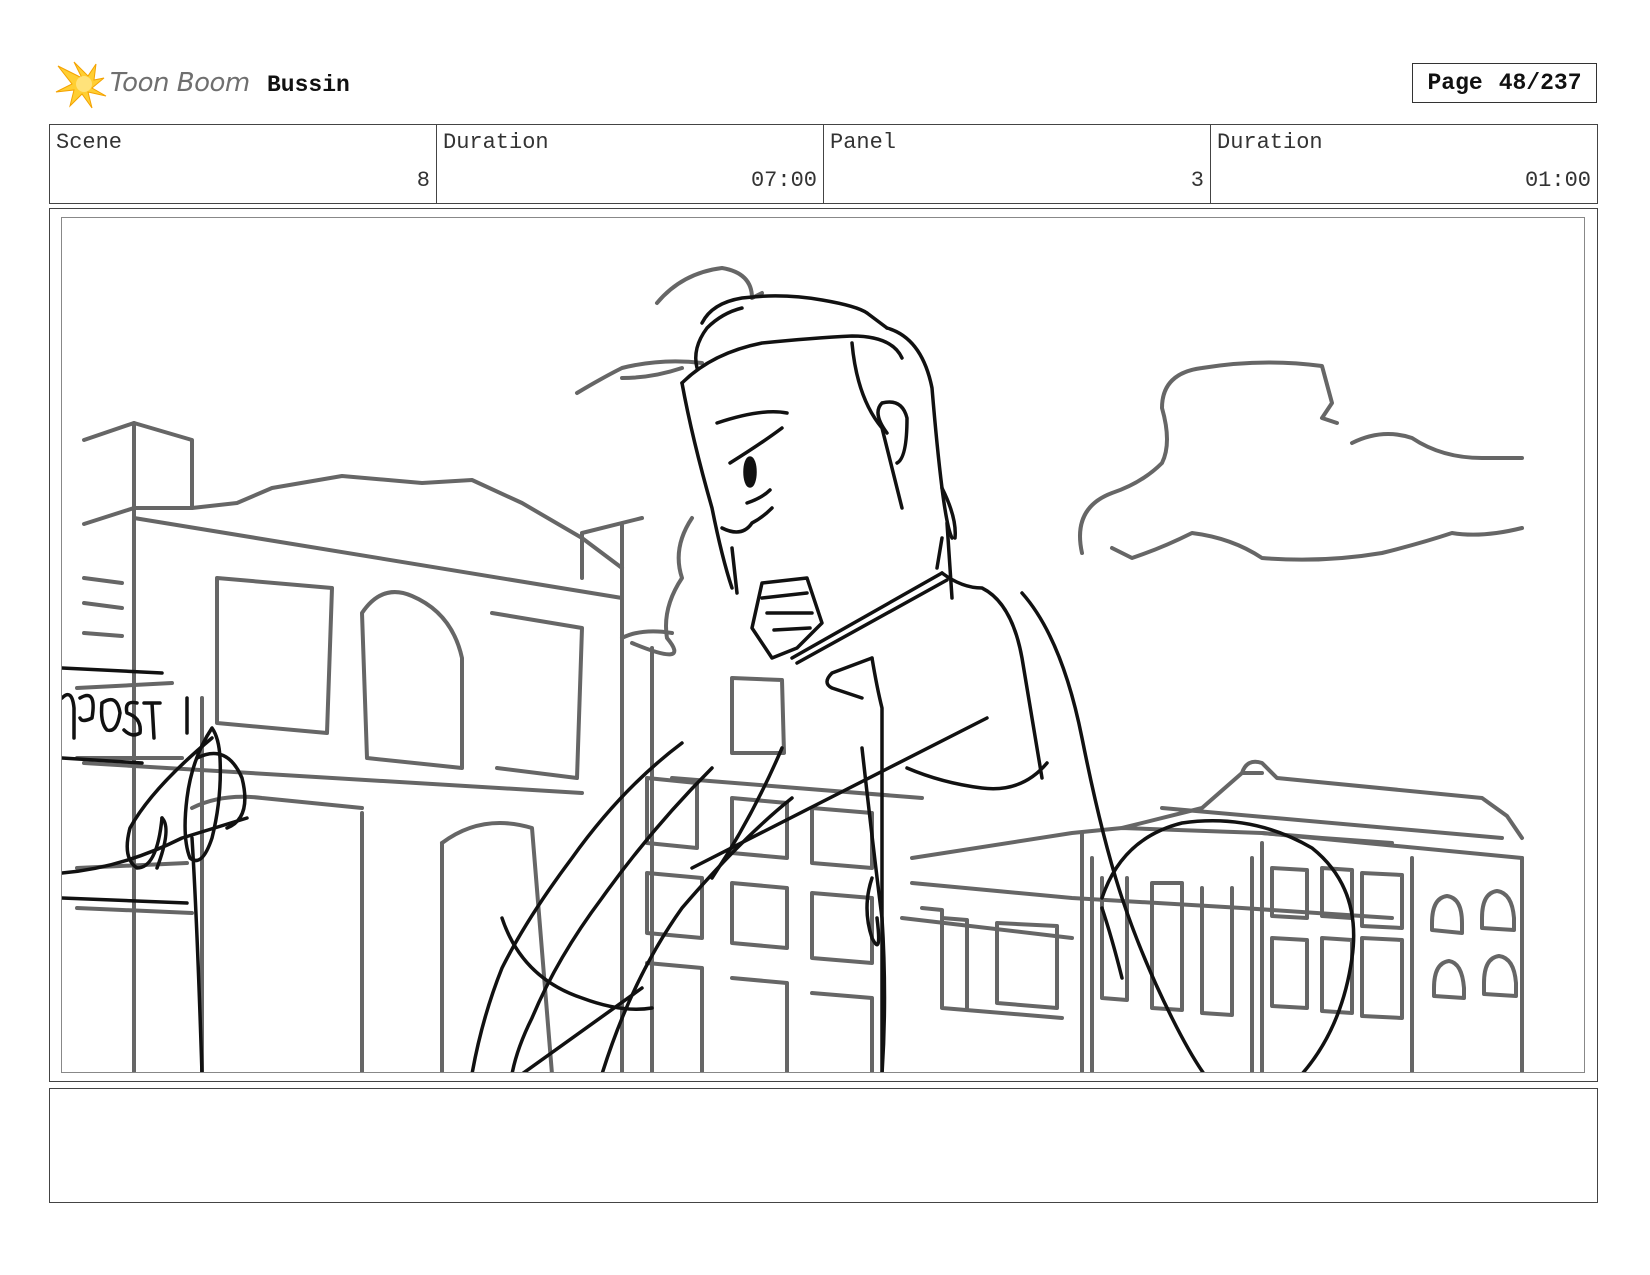  What do you see at coordinates (1197, 180) in the screenshot?
I see `panel-value: 3` at bounding box center [1197, 180].